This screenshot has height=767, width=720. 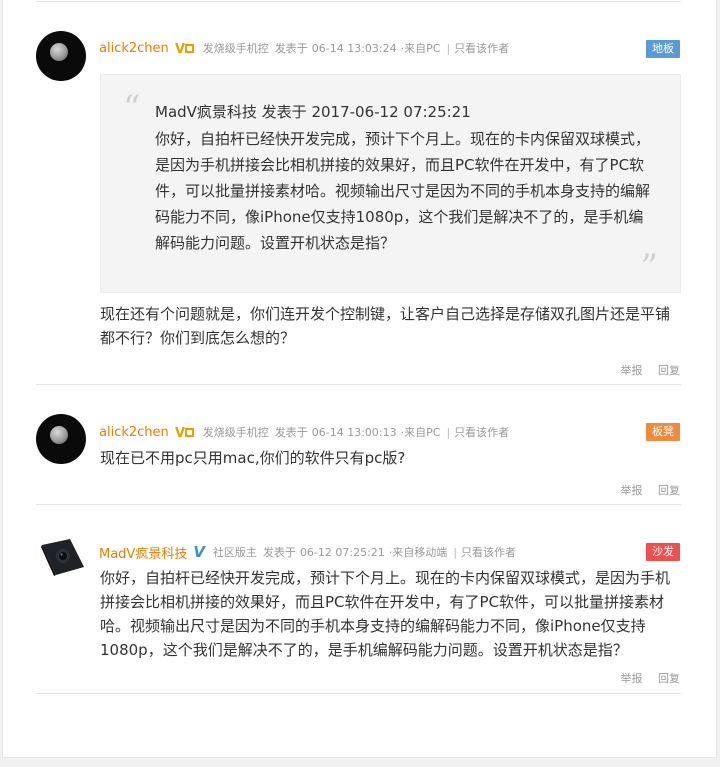 I want to click on quote-header: MadV疯景科技 发表于 2017-06-12 07:25:21, so click(x=313, y=112).